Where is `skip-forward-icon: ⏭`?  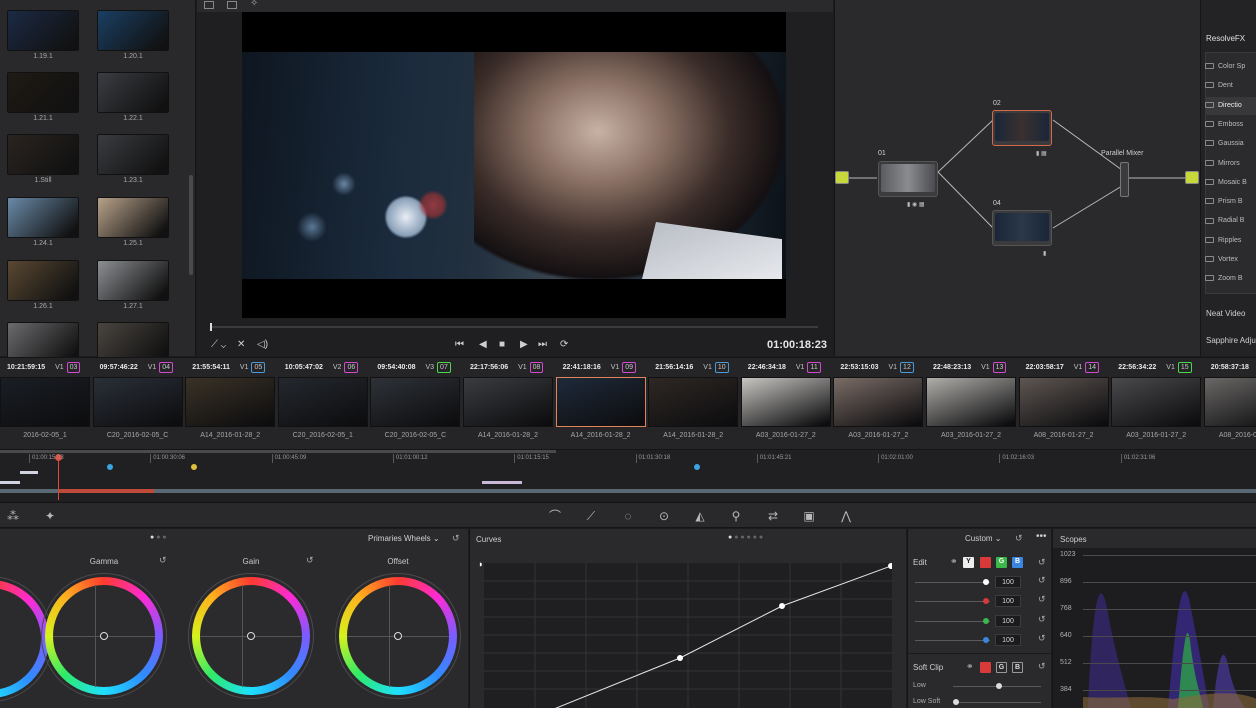 skip-forward-icon: ⏭ is located at coordinates (542, 345).